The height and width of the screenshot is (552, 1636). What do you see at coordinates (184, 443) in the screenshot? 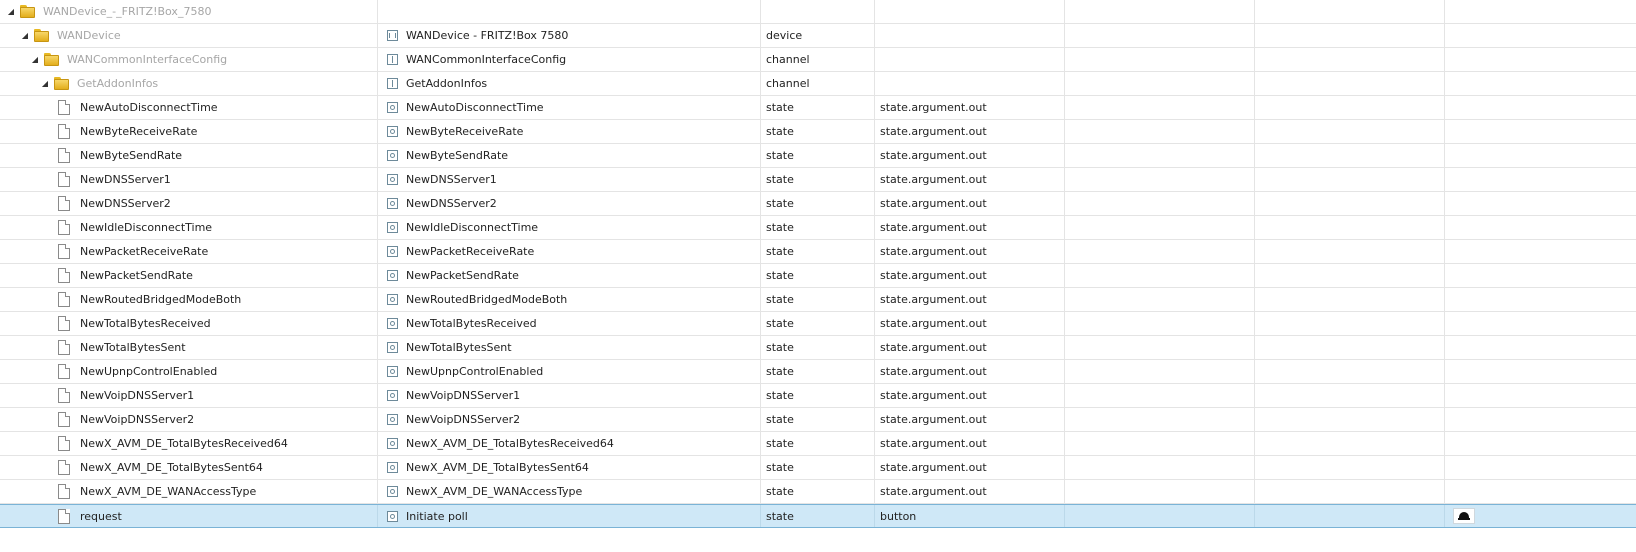
I see `object-id: NewX_AVM_DE_TotalBytesReceived64` at bounding box center [184, 443].